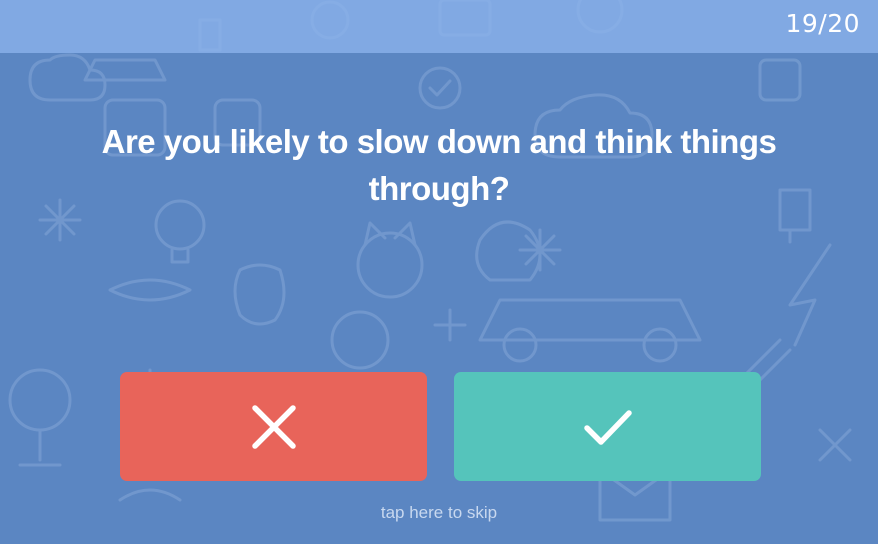 The width and height of the screenshot is (878, 544). I want to click on car-doodle, so click(590, 320).